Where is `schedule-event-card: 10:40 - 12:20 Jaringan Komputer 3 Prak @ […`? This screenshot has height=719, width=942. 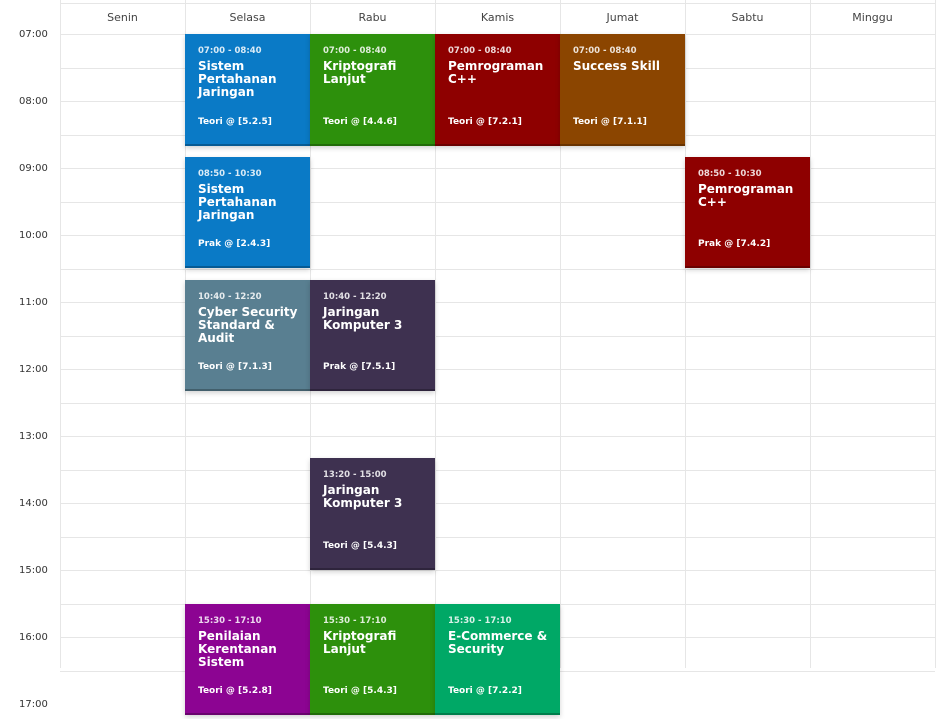
schedule-event-card: 10:40 - 12:20 Jaringan Komputer 3 Prak @ [… is located at coordinates (372, 335).